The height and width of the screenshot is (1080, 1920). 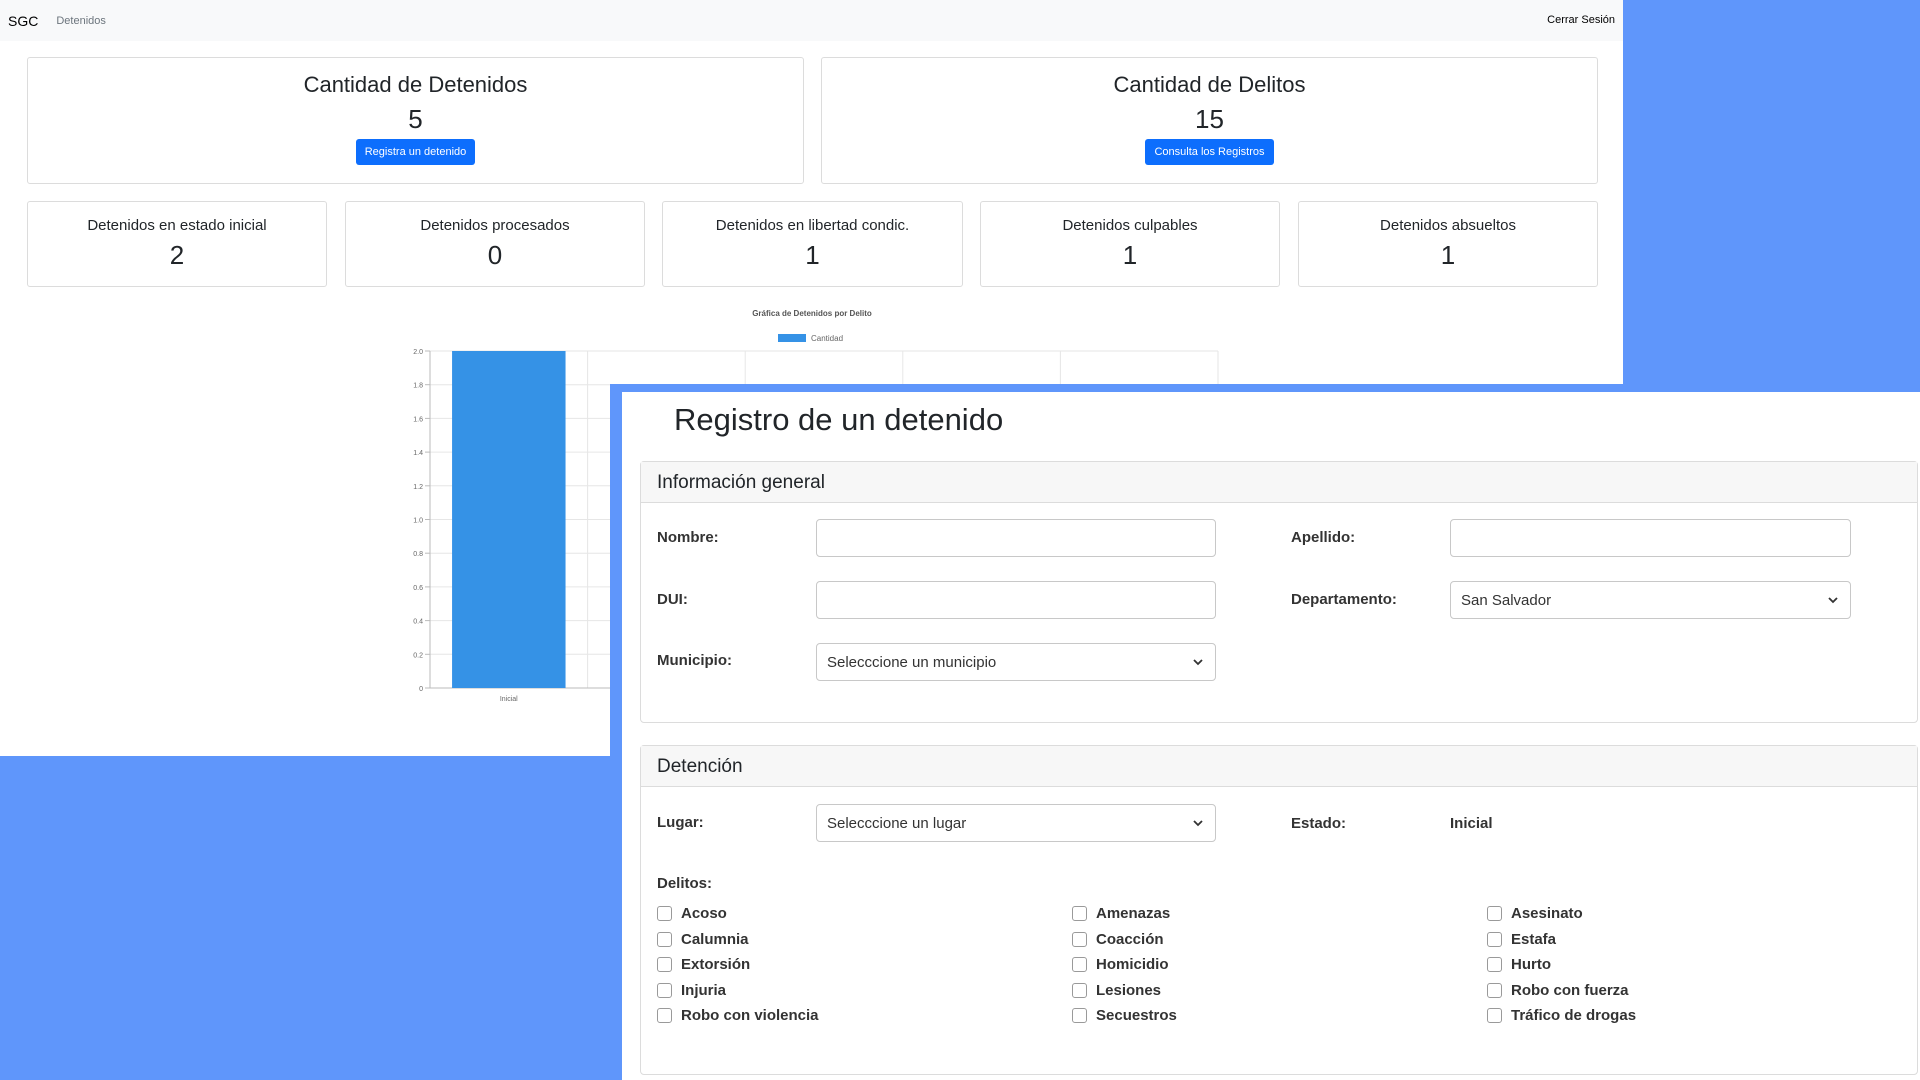 What do you see at coordinates (811, 20) in the screenshot?
I see `navbar: SGC Detenidos Cerrar Sesión` at bounding box center [811, 20].